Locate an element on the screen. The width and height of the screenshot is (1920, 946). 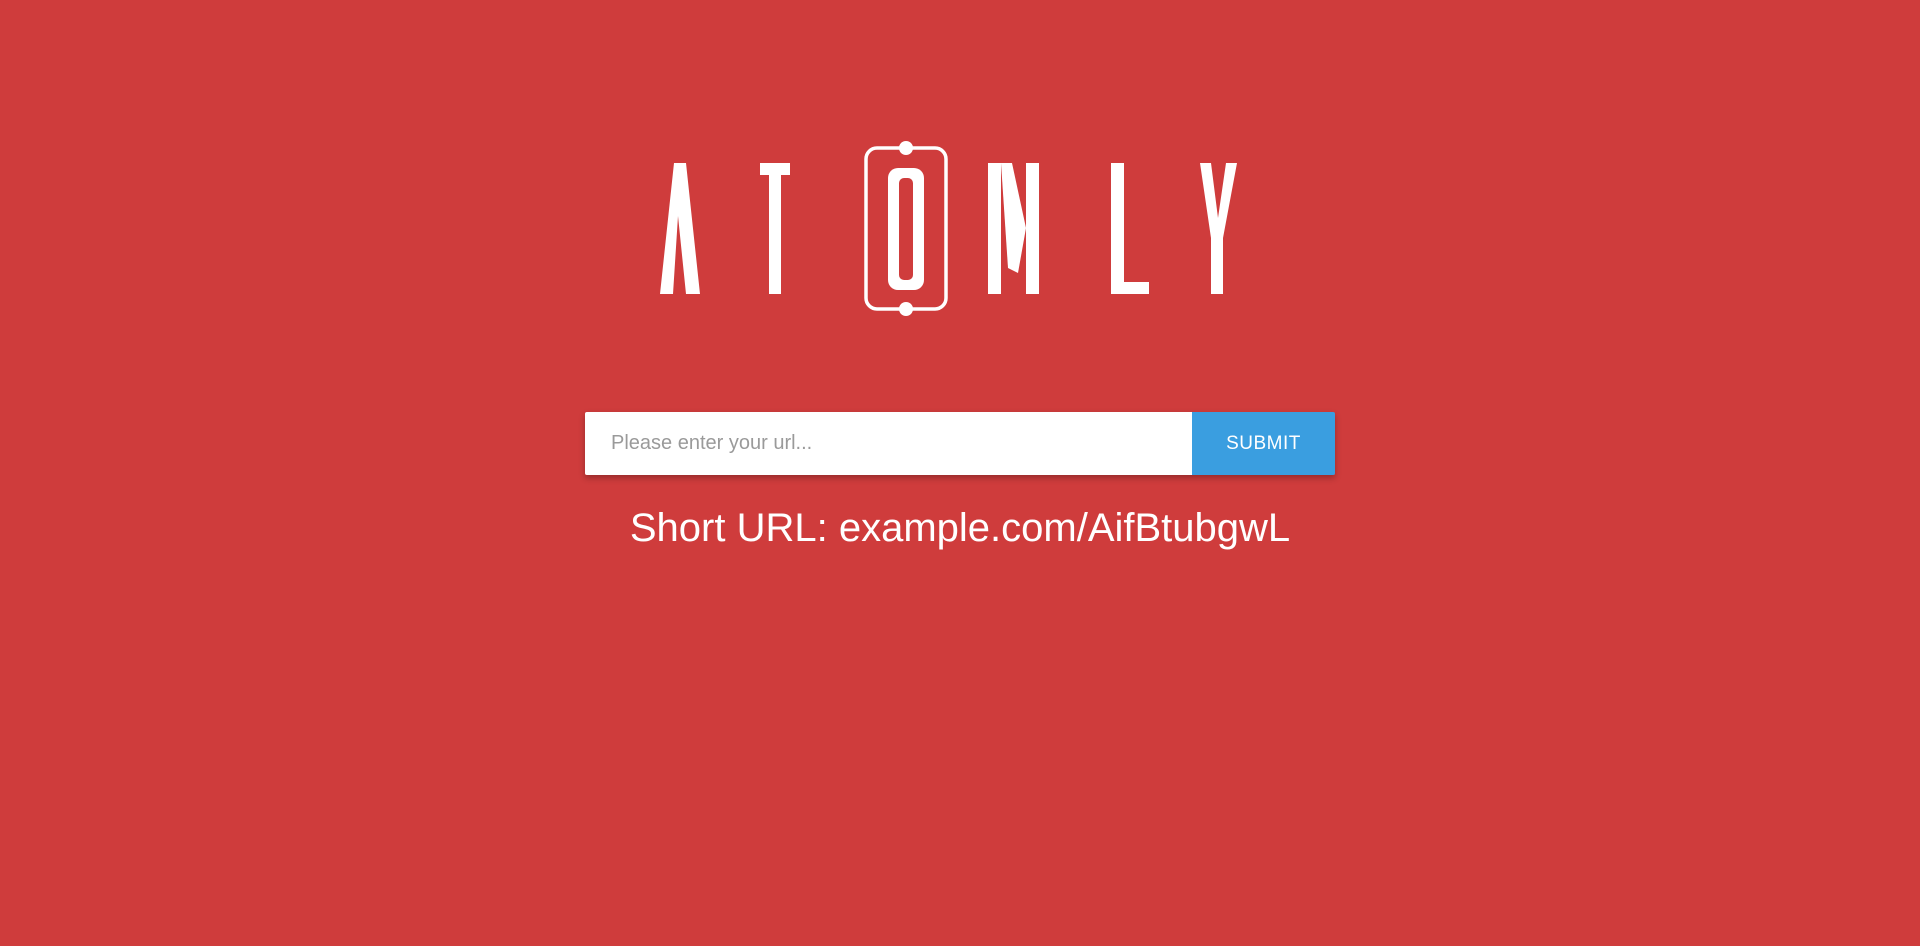
url-input is located at coordinates (888, 443).